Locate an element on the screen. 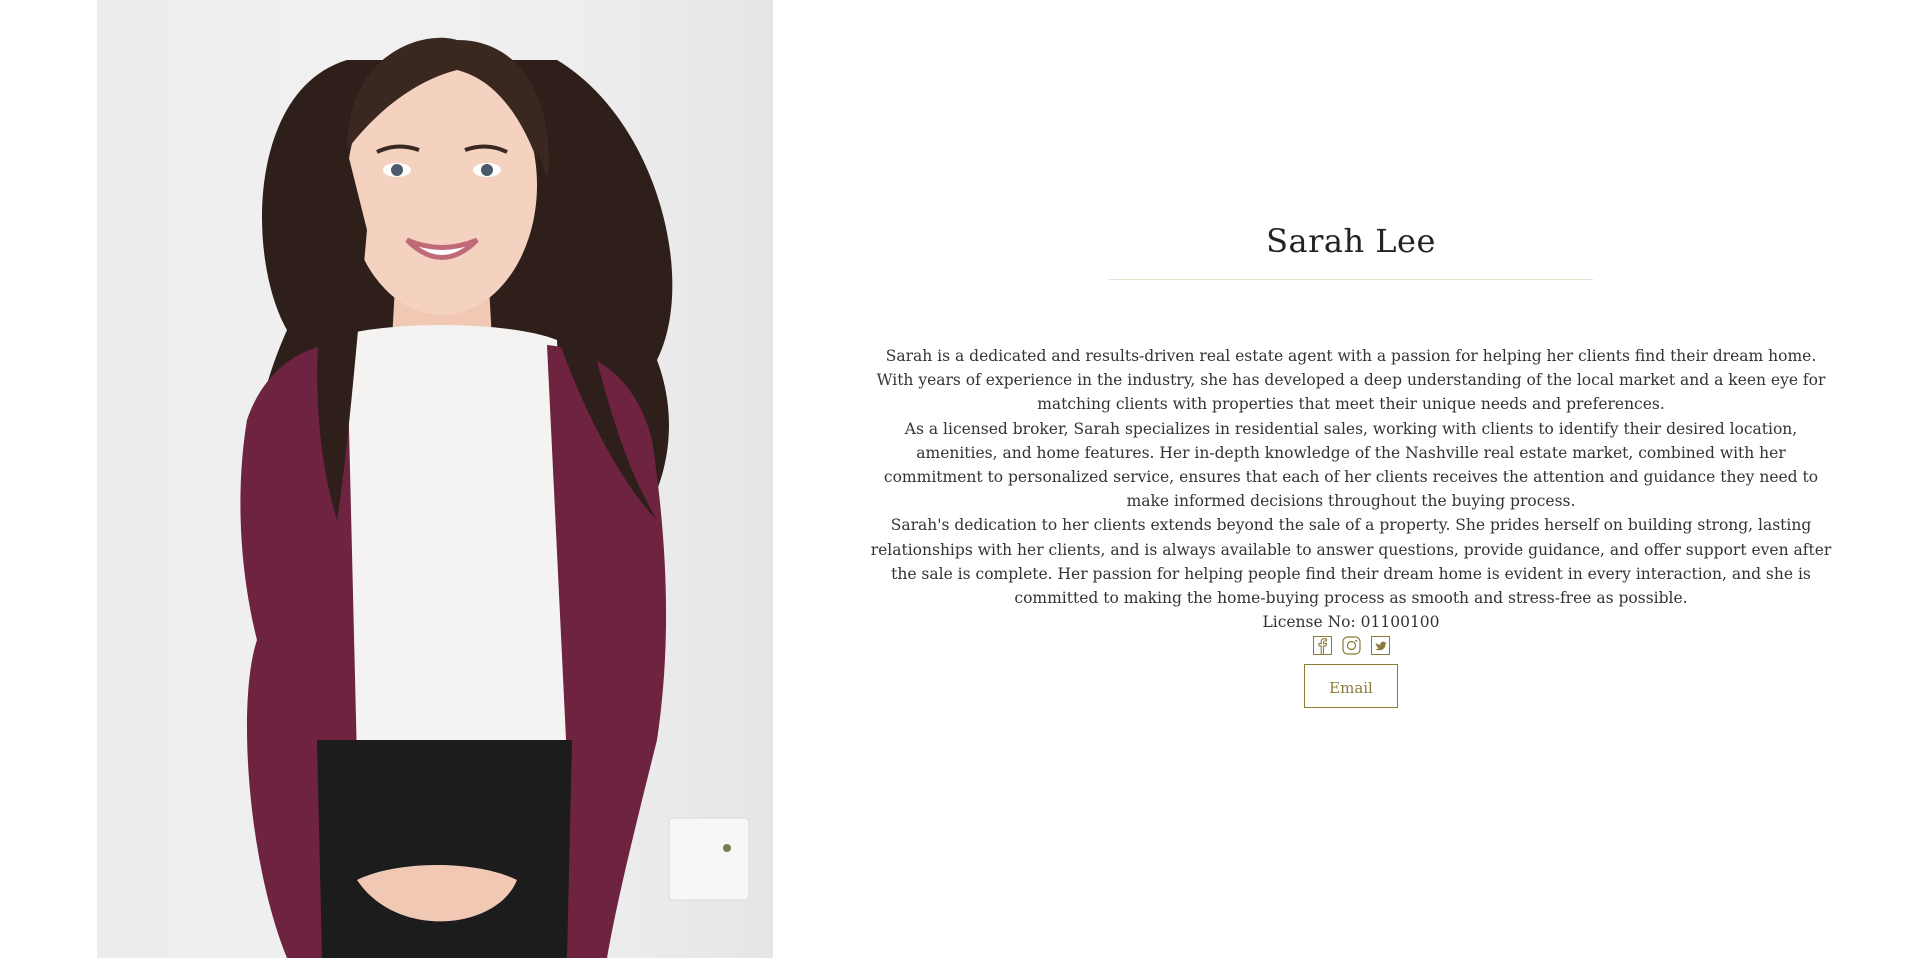 This screenshot has width=1919, height=963. facebook-icon is located at coordinates (1322, 645).